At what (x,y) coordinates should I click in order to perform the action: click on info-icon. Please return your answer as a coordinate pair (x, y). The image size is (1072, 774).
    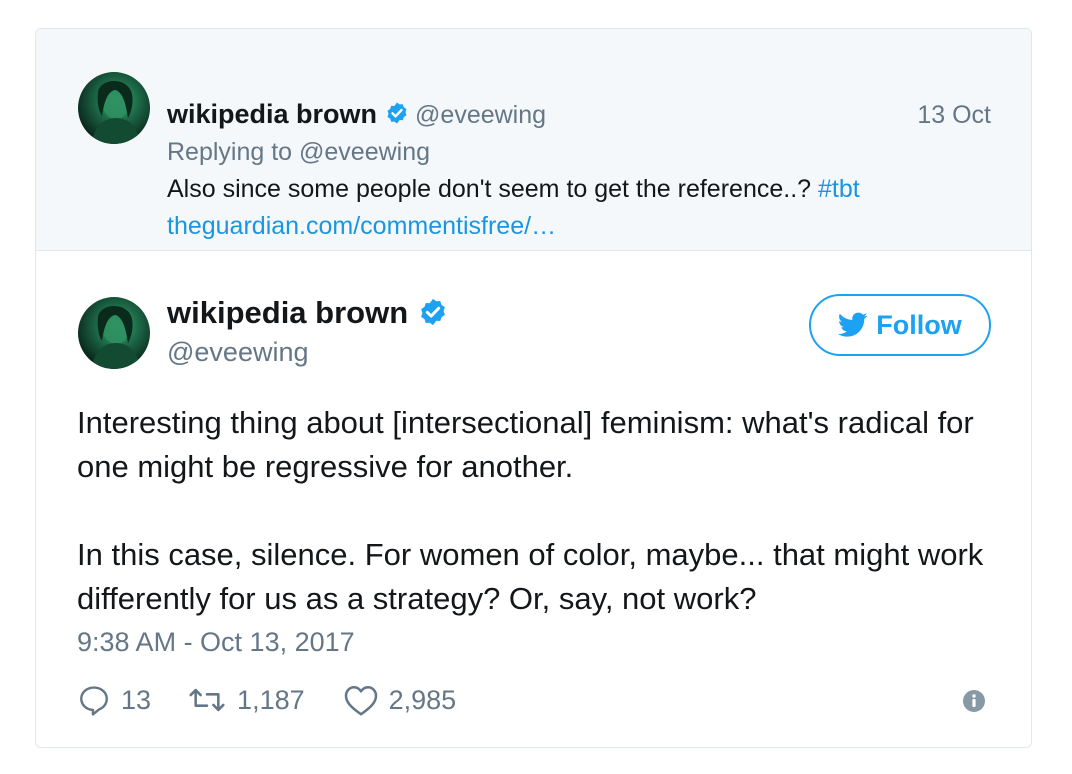
    Looking at the image, I should click on (974, 701).